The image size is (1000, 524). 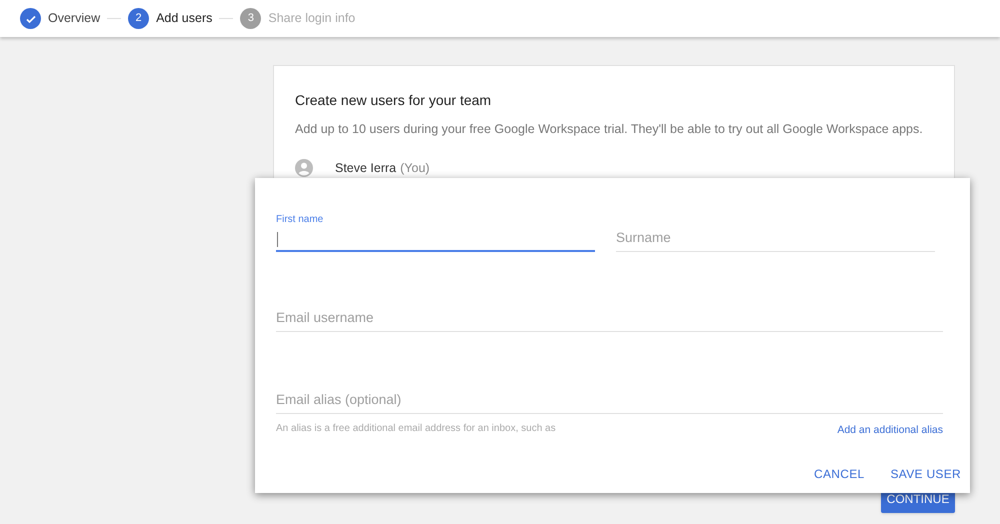 I want to click on user-name: Steve Ierra, so click(x=365, y=168).